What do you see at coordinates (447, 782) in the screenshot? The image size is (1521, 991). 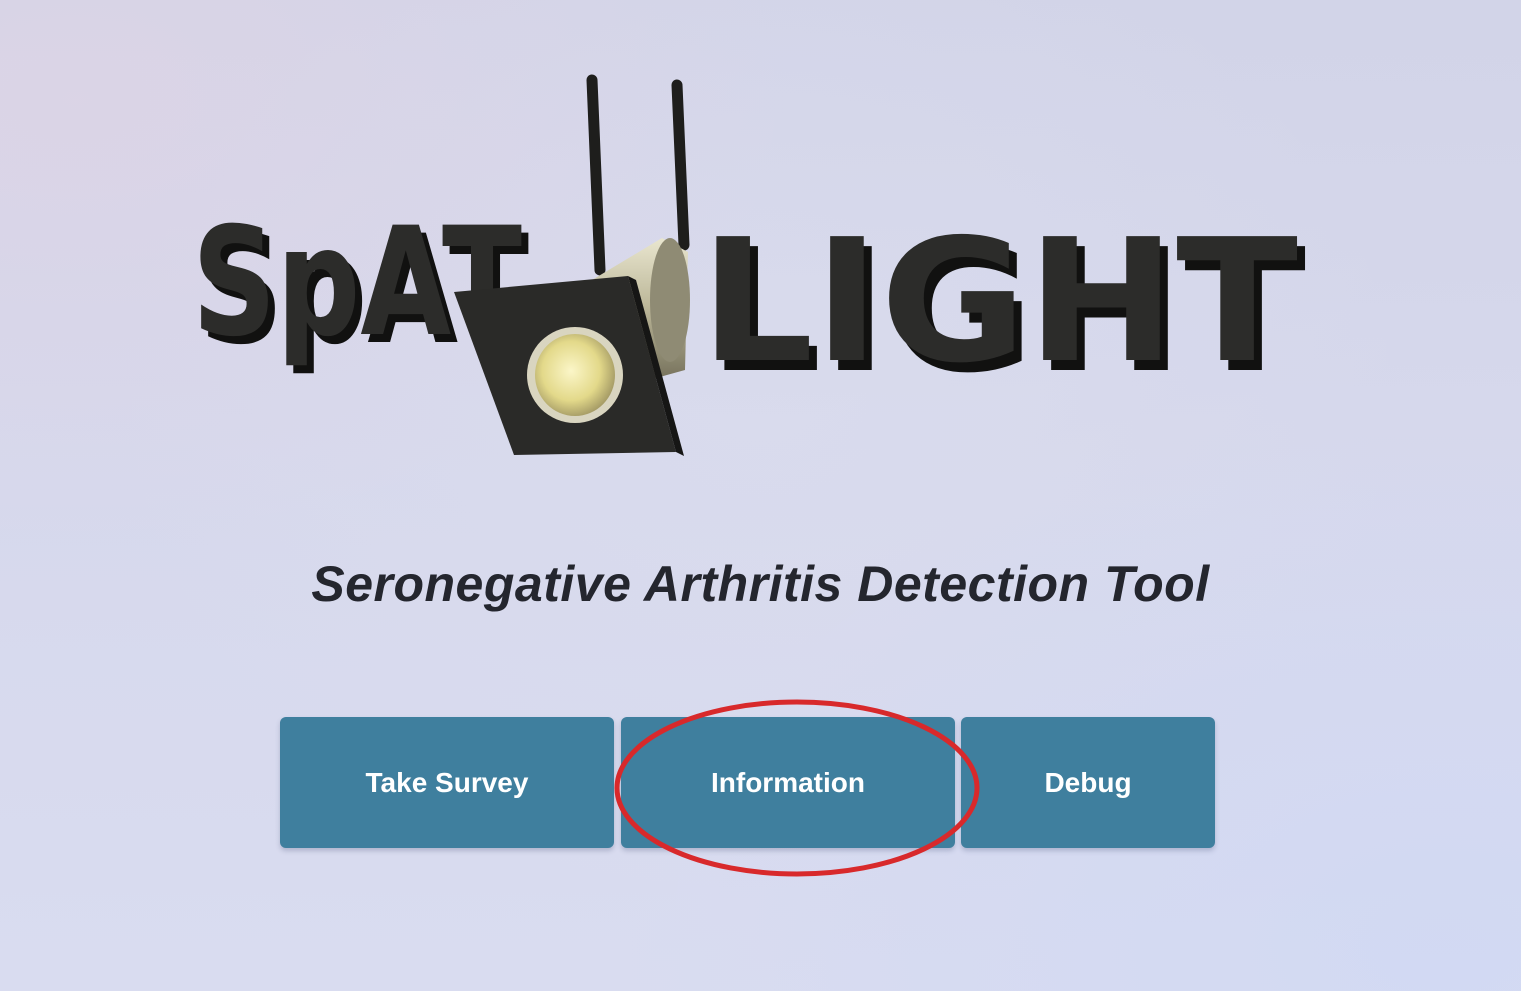 I see `take-survey-button: Take Survey` at bounding box center [447, 782].